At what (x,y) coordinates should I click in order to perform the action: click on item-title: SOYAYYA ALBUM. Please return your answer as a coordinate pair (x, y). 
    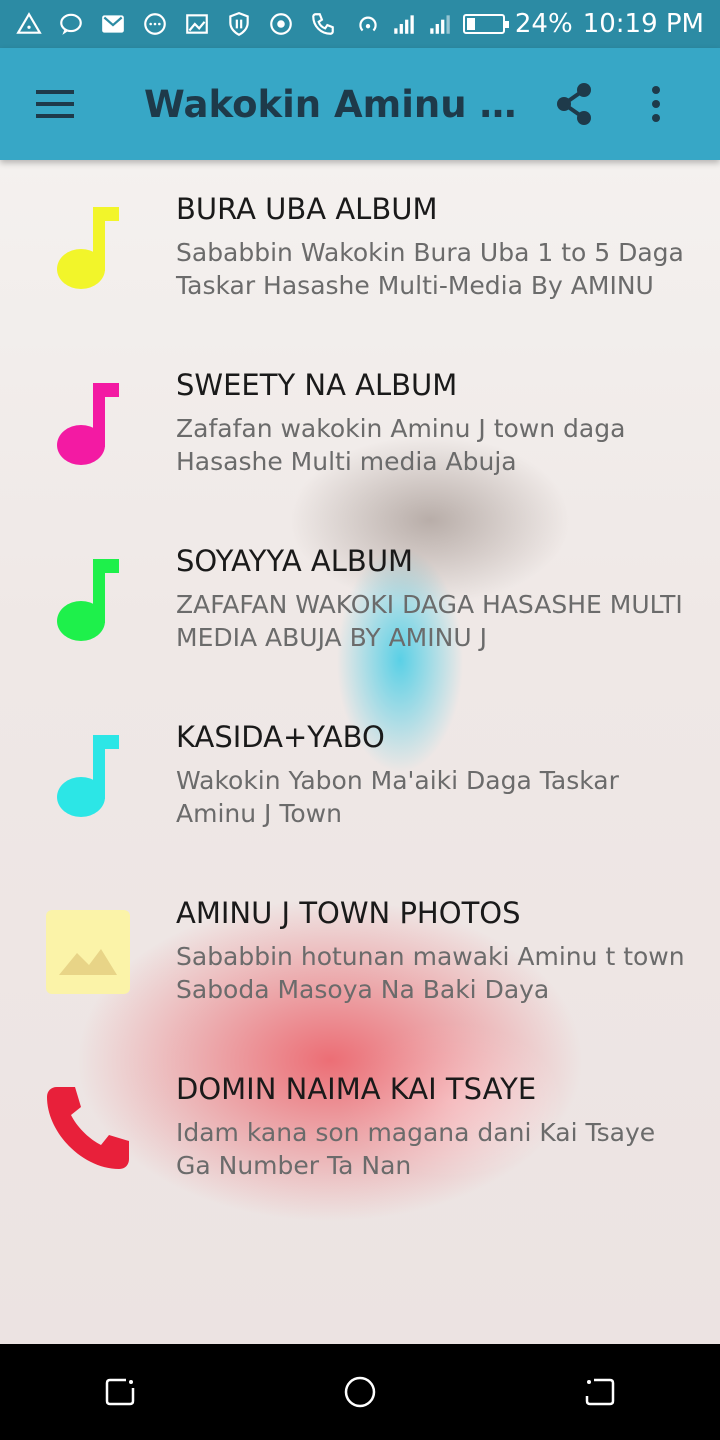
    Looking at the image, I should click on (295, 561).